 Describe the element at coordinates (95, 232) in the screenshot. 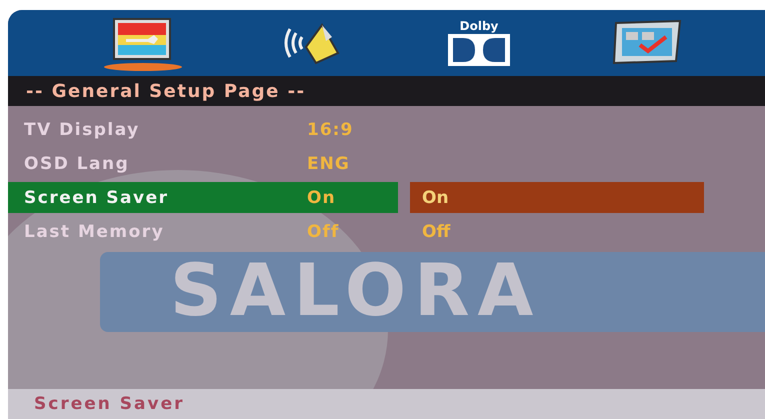

I see `setting-label: Last Memory` at that location.